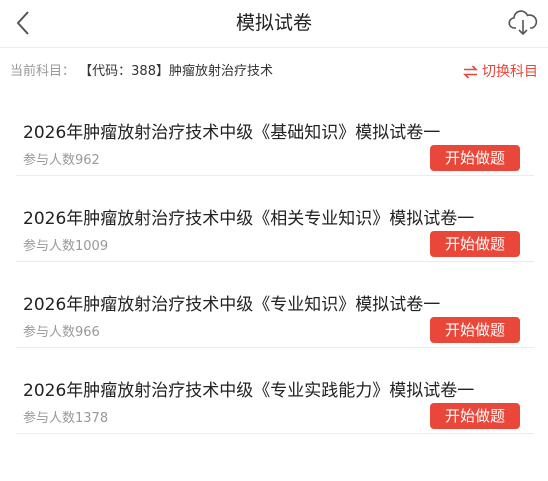  I want to click on switch-subject-label: 切换科目, so click(510, 72).